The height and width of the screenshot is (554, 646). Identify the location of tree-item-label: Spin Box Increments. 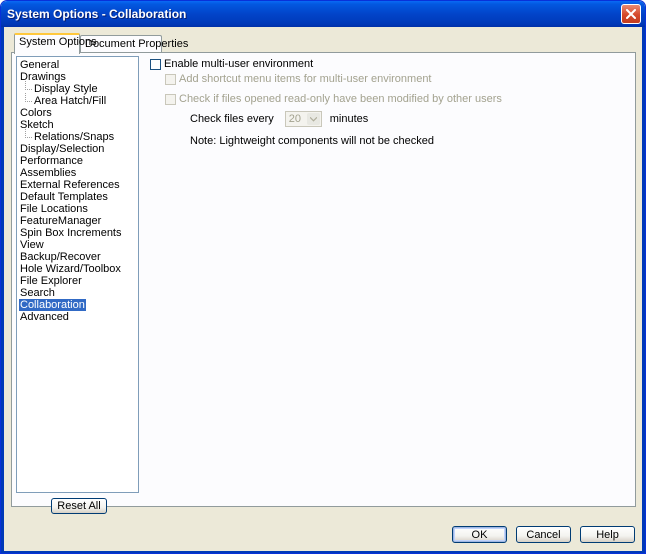
(71, 233).